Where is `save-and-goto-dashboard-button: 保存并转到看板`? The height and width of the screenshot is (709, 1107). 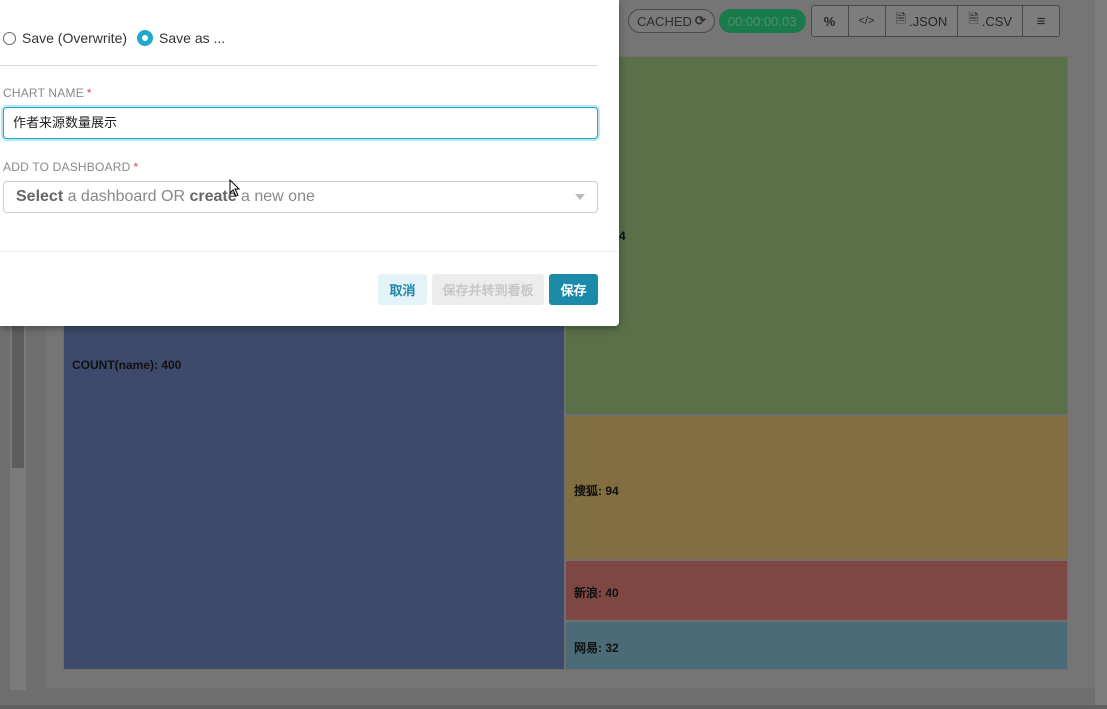 save-and-goto-dashboard-button: 保存并转到看板 is located at coordinates (488, 289).